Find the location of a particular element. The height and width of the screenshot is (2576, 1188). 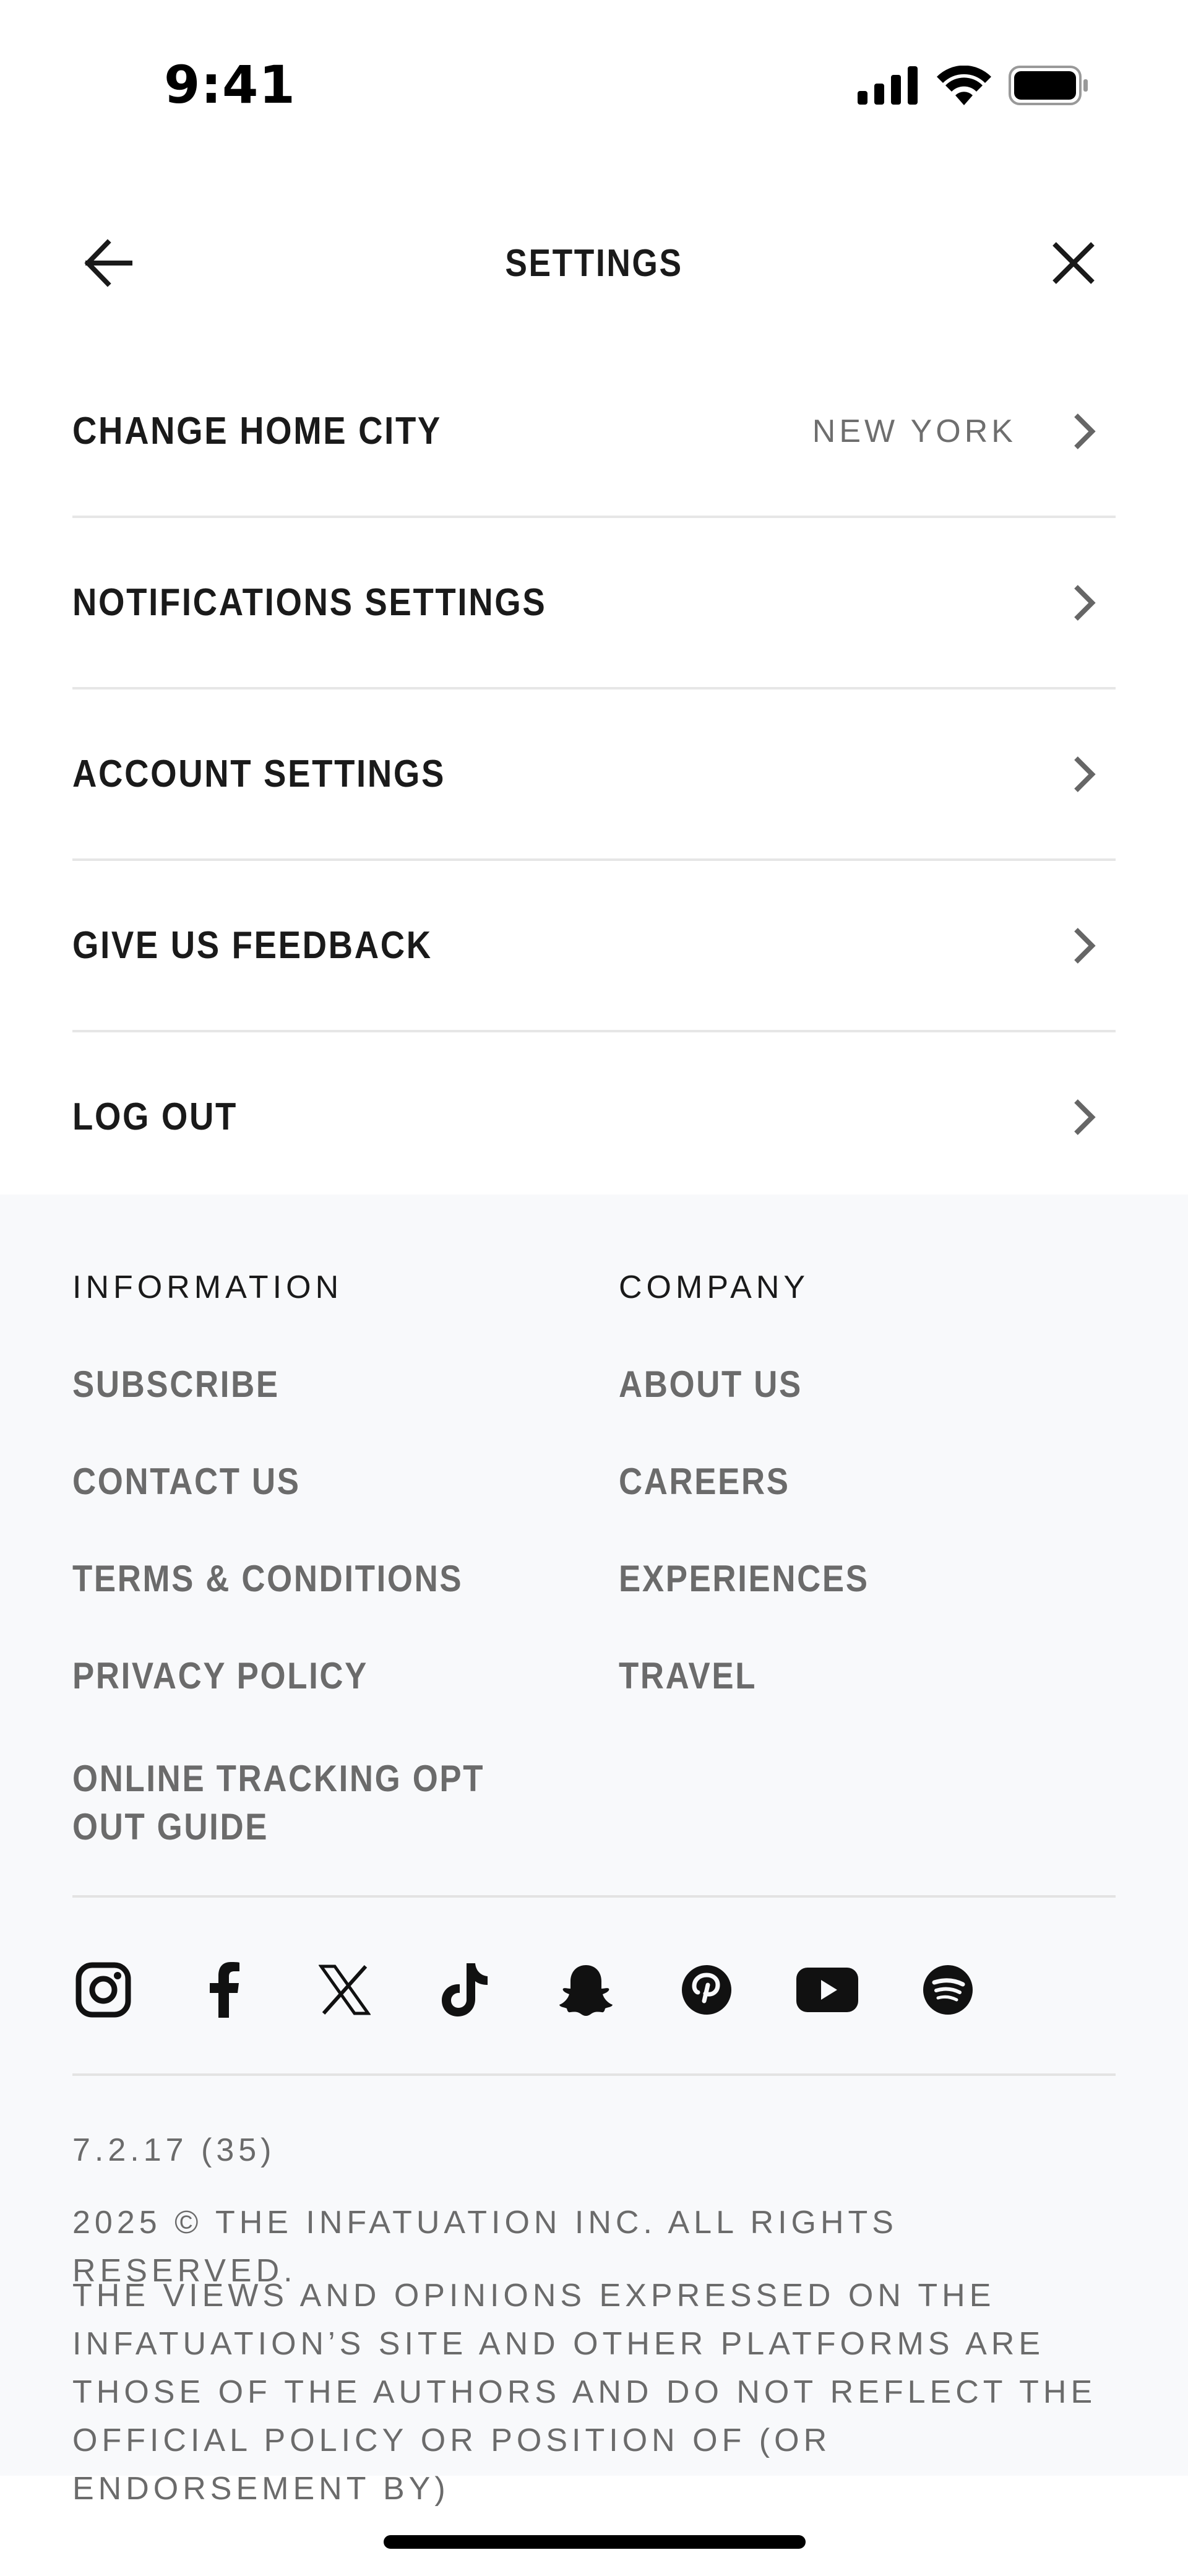

battery-icon is located at coordinates (1049, 86).